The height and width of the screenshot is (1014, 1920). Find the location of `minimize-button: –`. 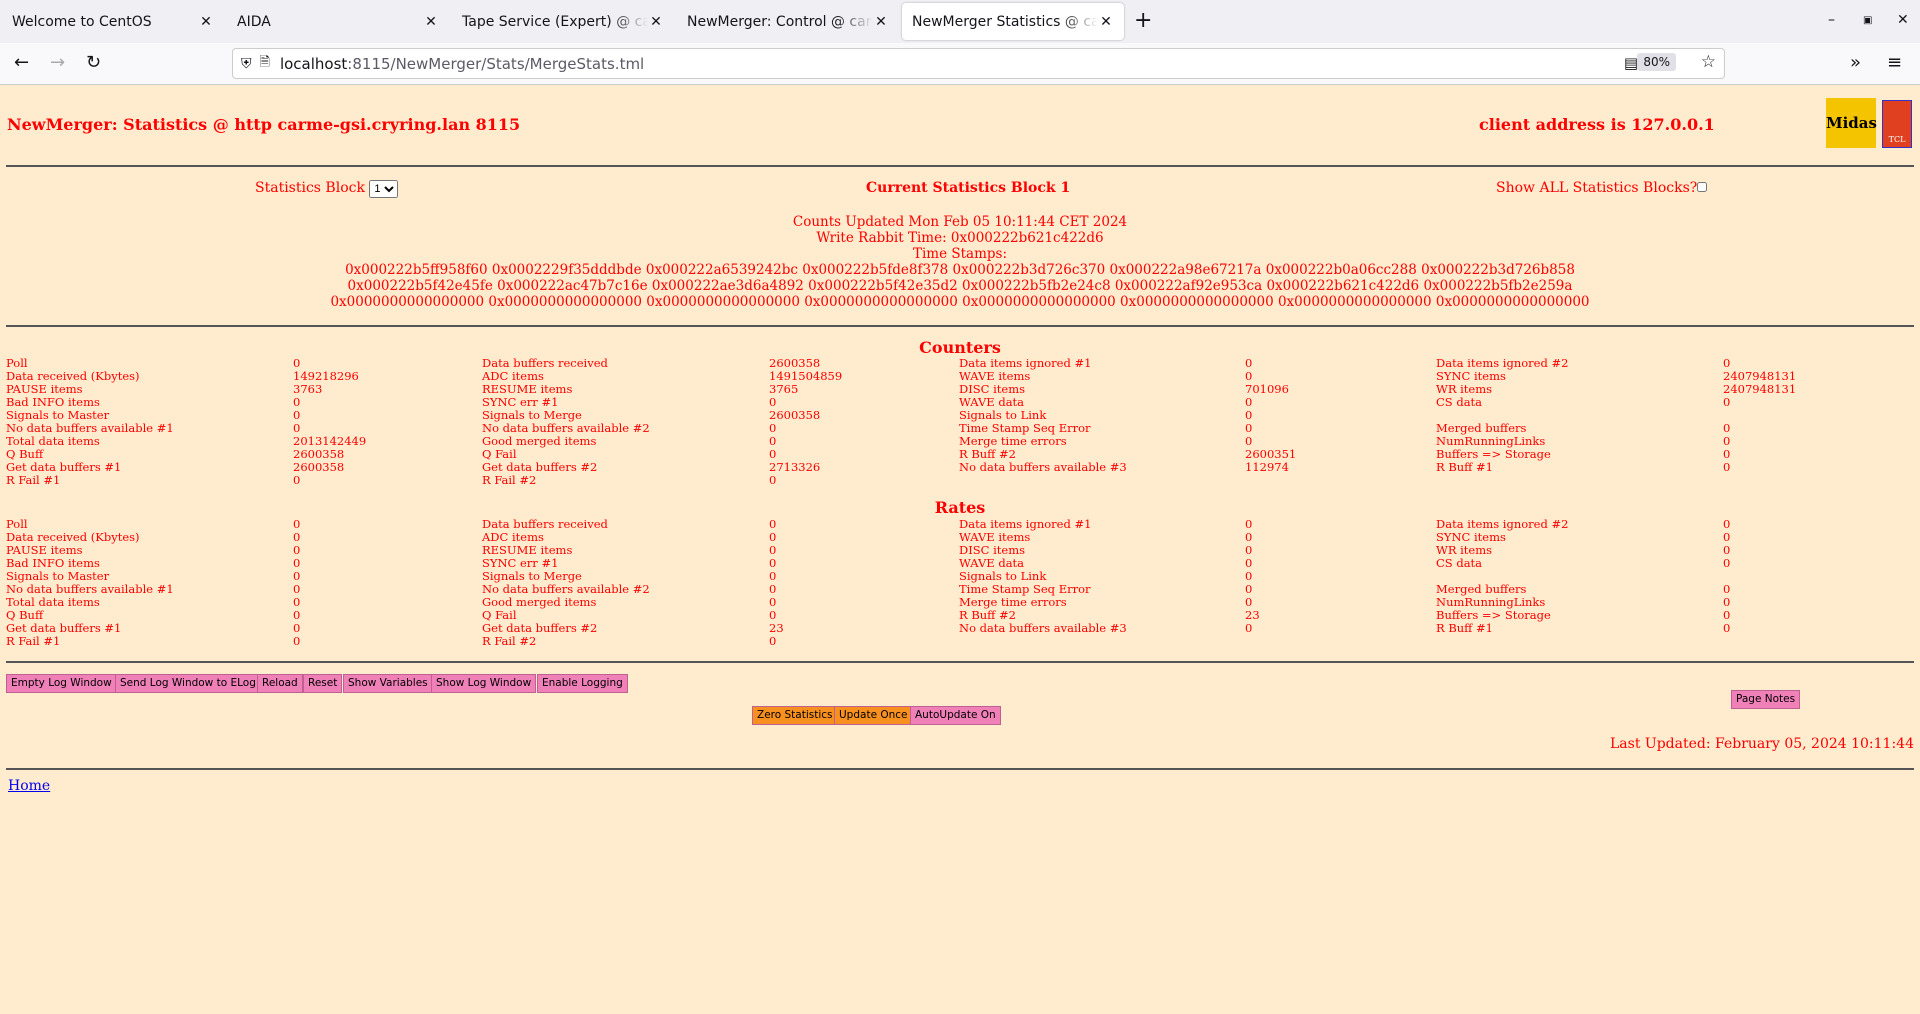

minimize-button: – is located at coordinates (1831, 20).